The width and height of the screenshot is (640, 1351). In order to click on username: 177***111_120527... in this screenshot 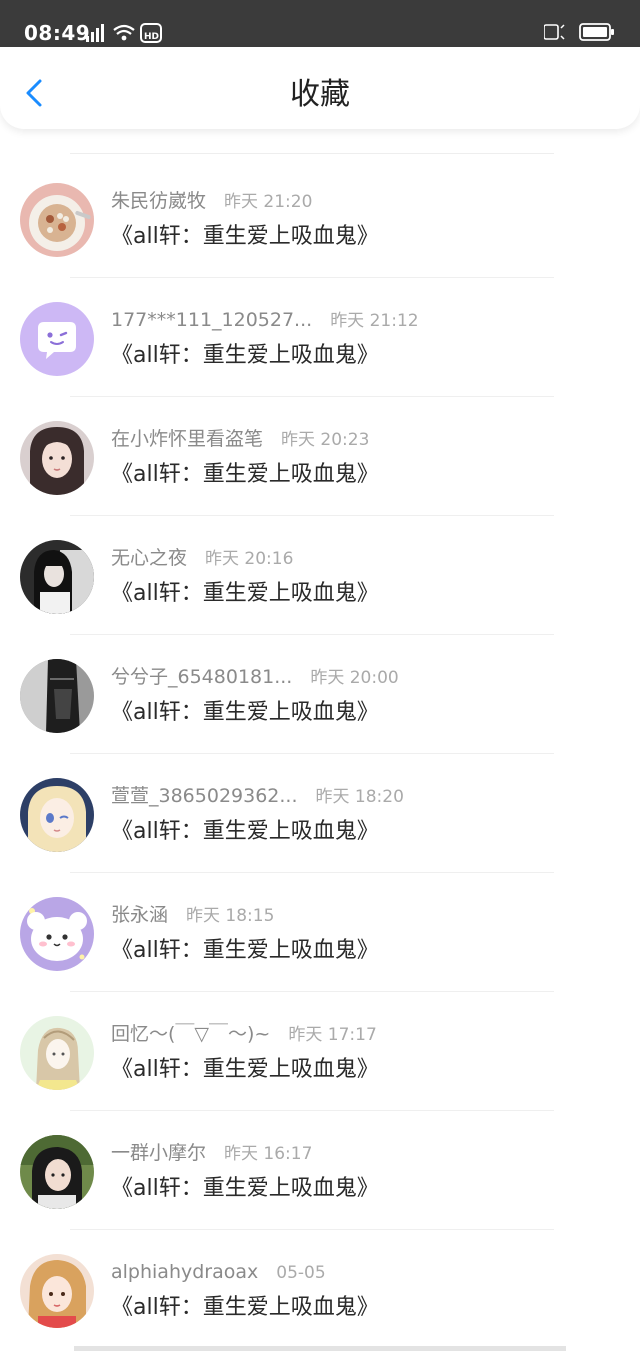, I will do `click(212, 320)`.